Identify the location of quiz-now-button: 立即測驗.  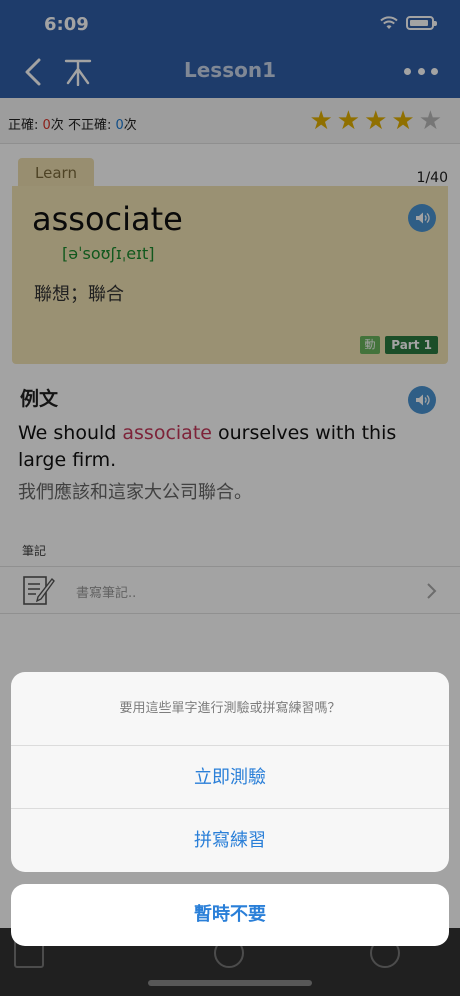
(230, 777).